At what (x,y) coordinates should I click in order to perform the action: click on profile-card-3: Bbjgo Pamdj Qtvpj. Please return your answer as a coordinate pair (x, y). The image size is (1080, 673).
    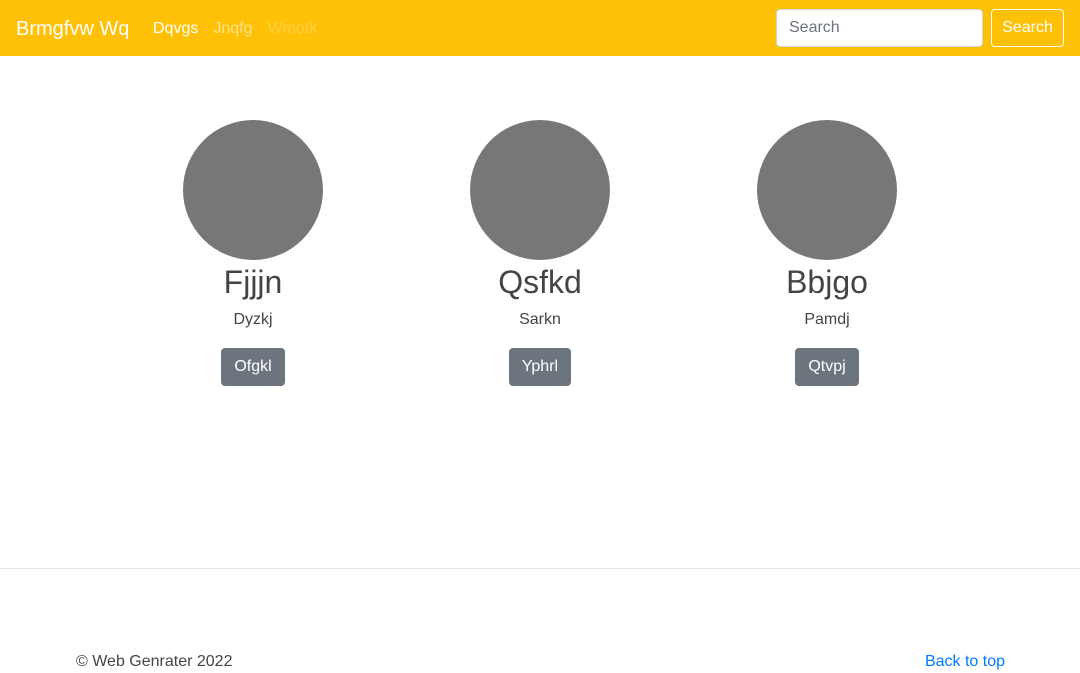
    Looking at the image, I should click on (827, 253).